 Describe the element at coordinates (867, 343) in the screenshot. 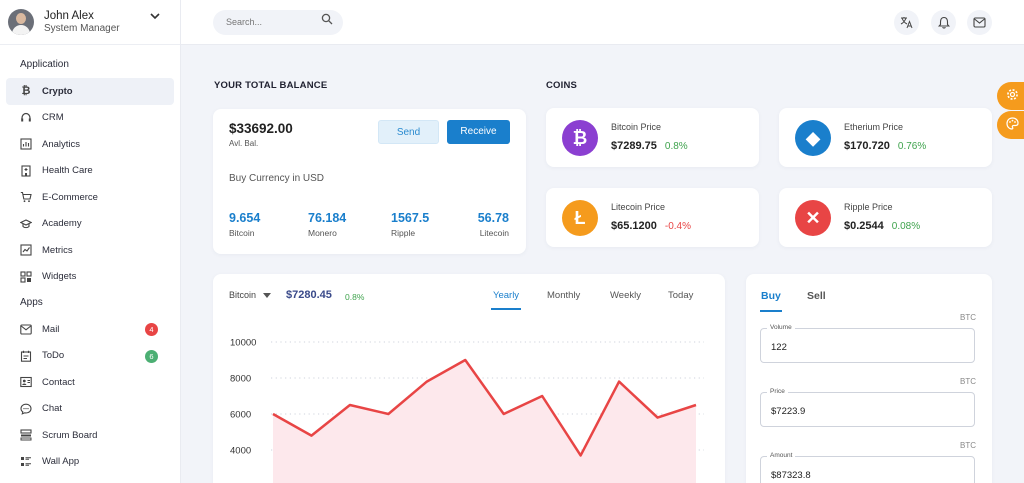

I see `volume-field: Volume 122` at that location.